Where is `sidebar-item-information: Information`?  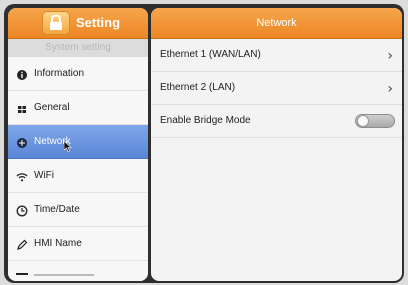 sidebar-item-information: Information is located at coordinates (78, 74).